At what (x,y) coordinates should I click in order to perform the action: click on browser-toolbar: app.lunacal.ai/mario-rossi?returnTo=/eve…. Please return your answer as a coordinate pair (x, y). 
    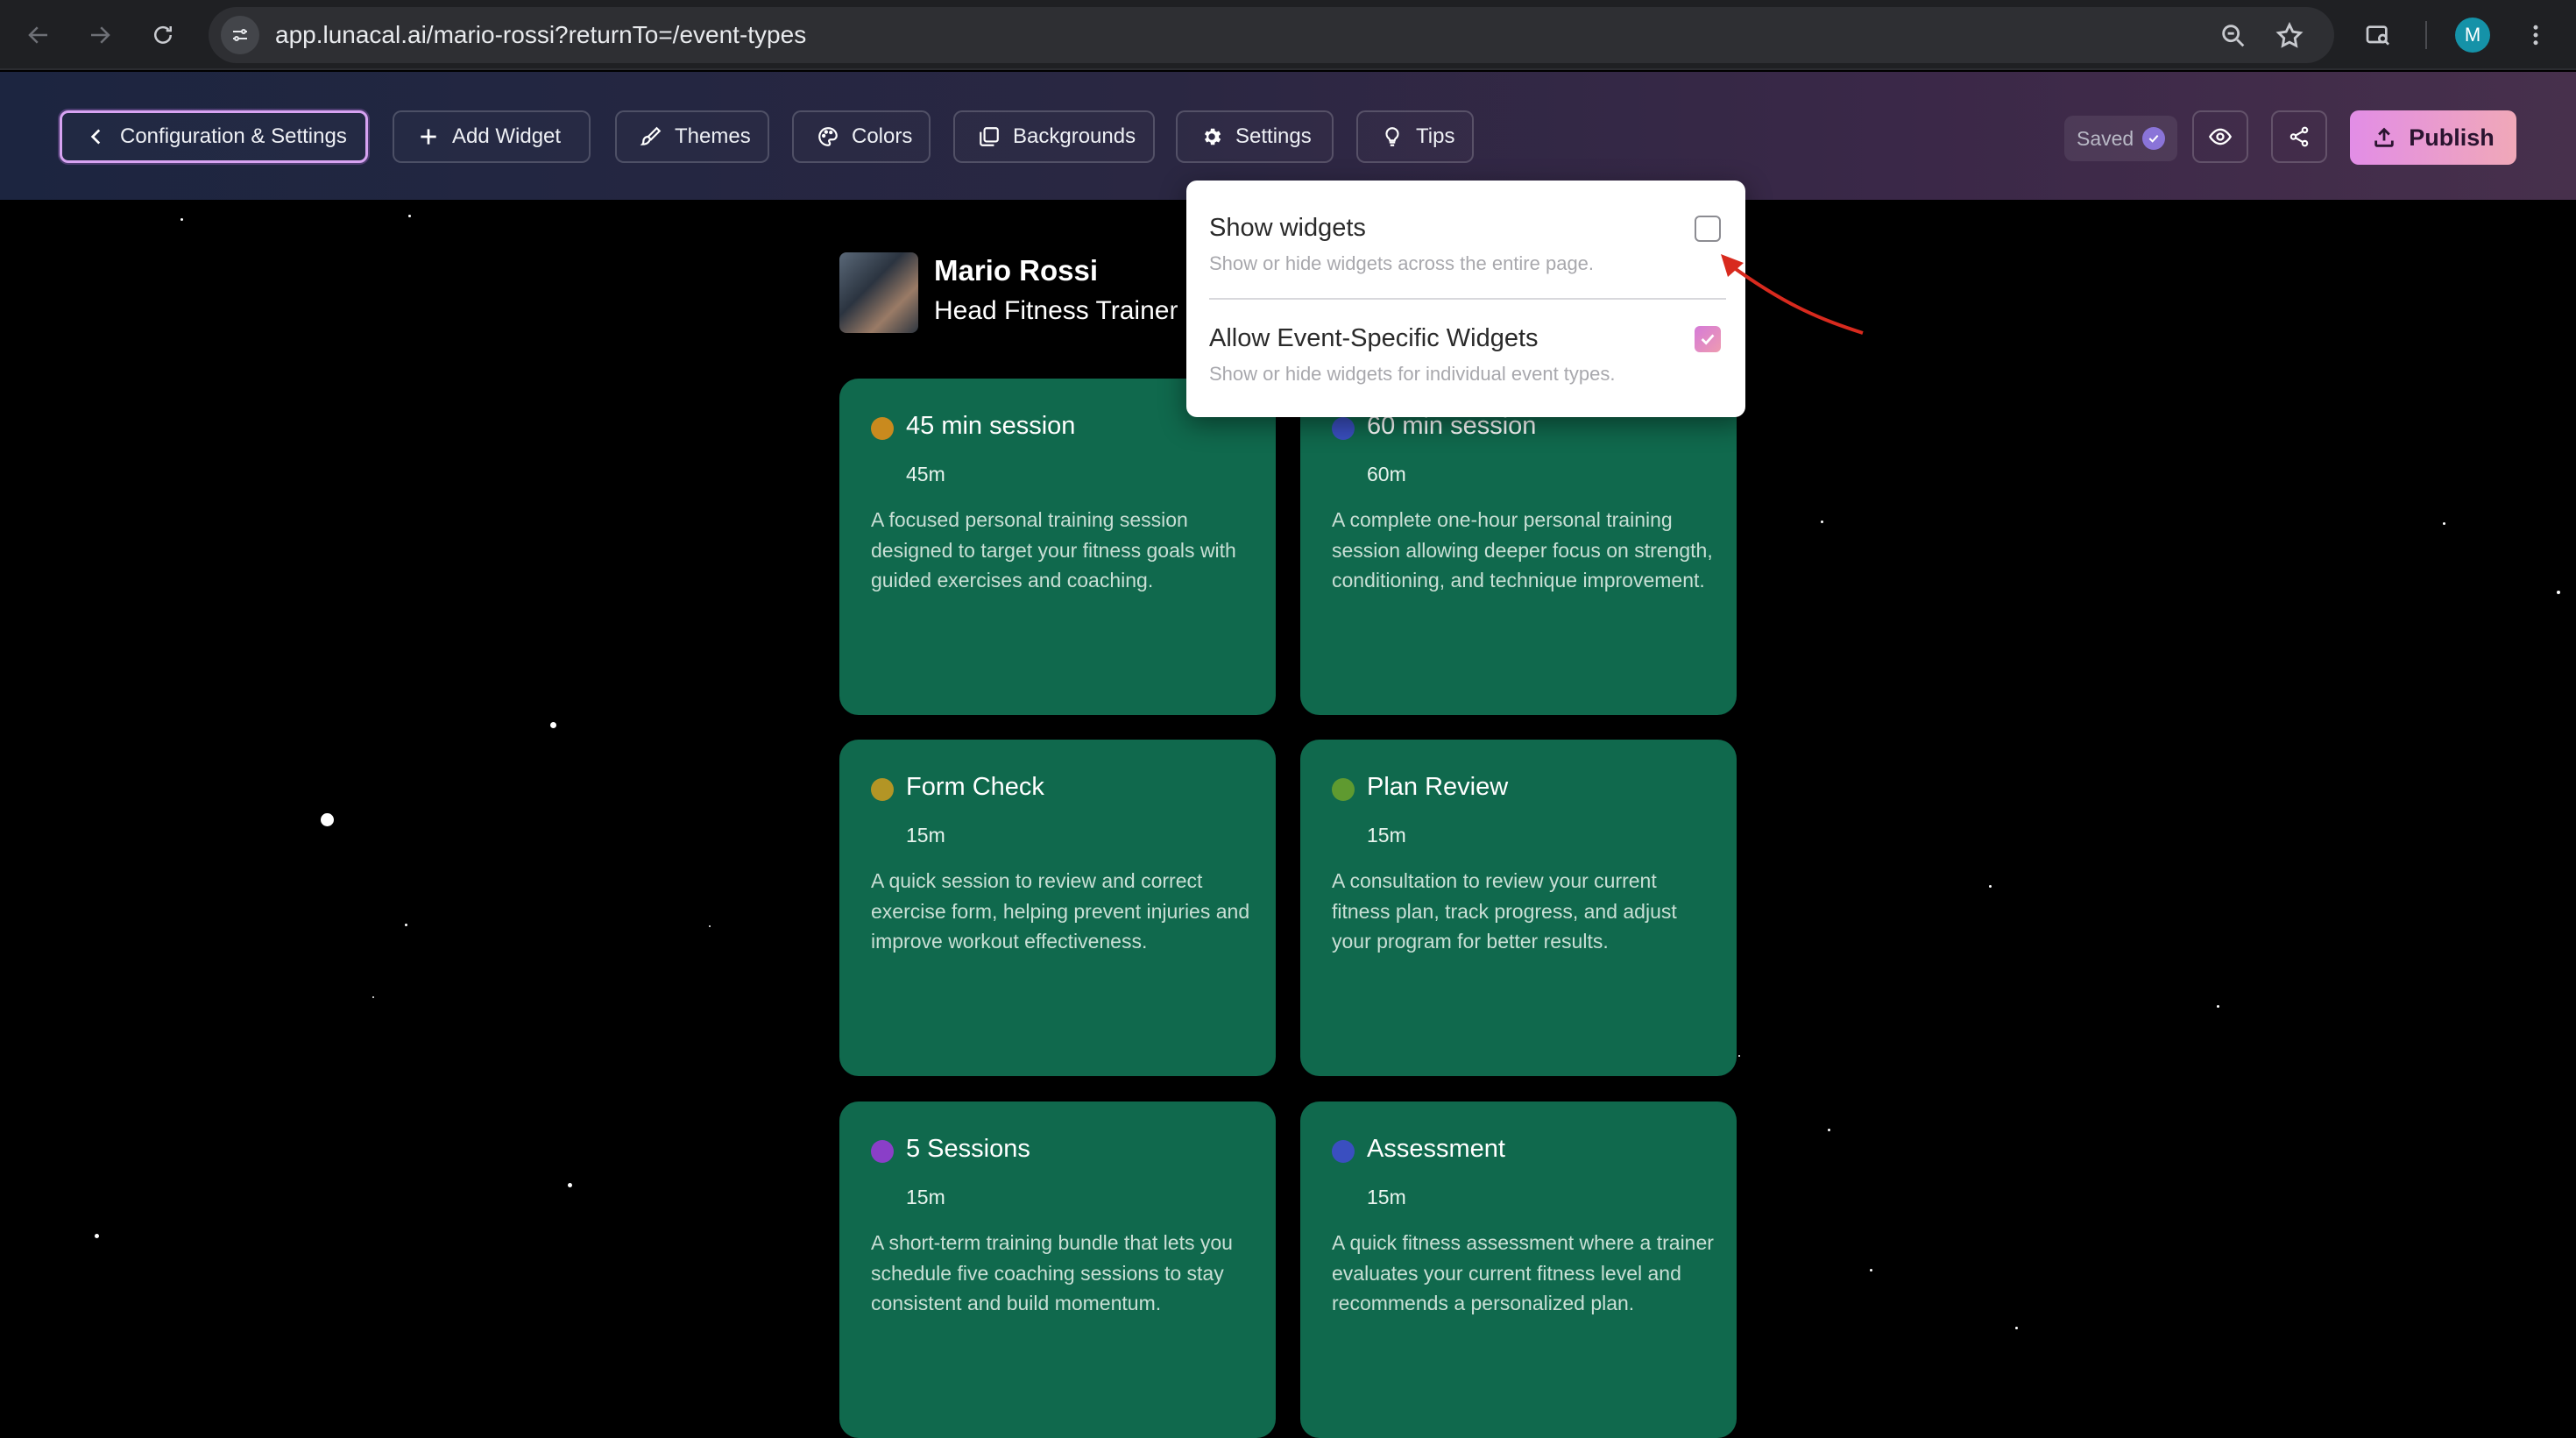
    Looking at the image, I should click on (1288, 35).